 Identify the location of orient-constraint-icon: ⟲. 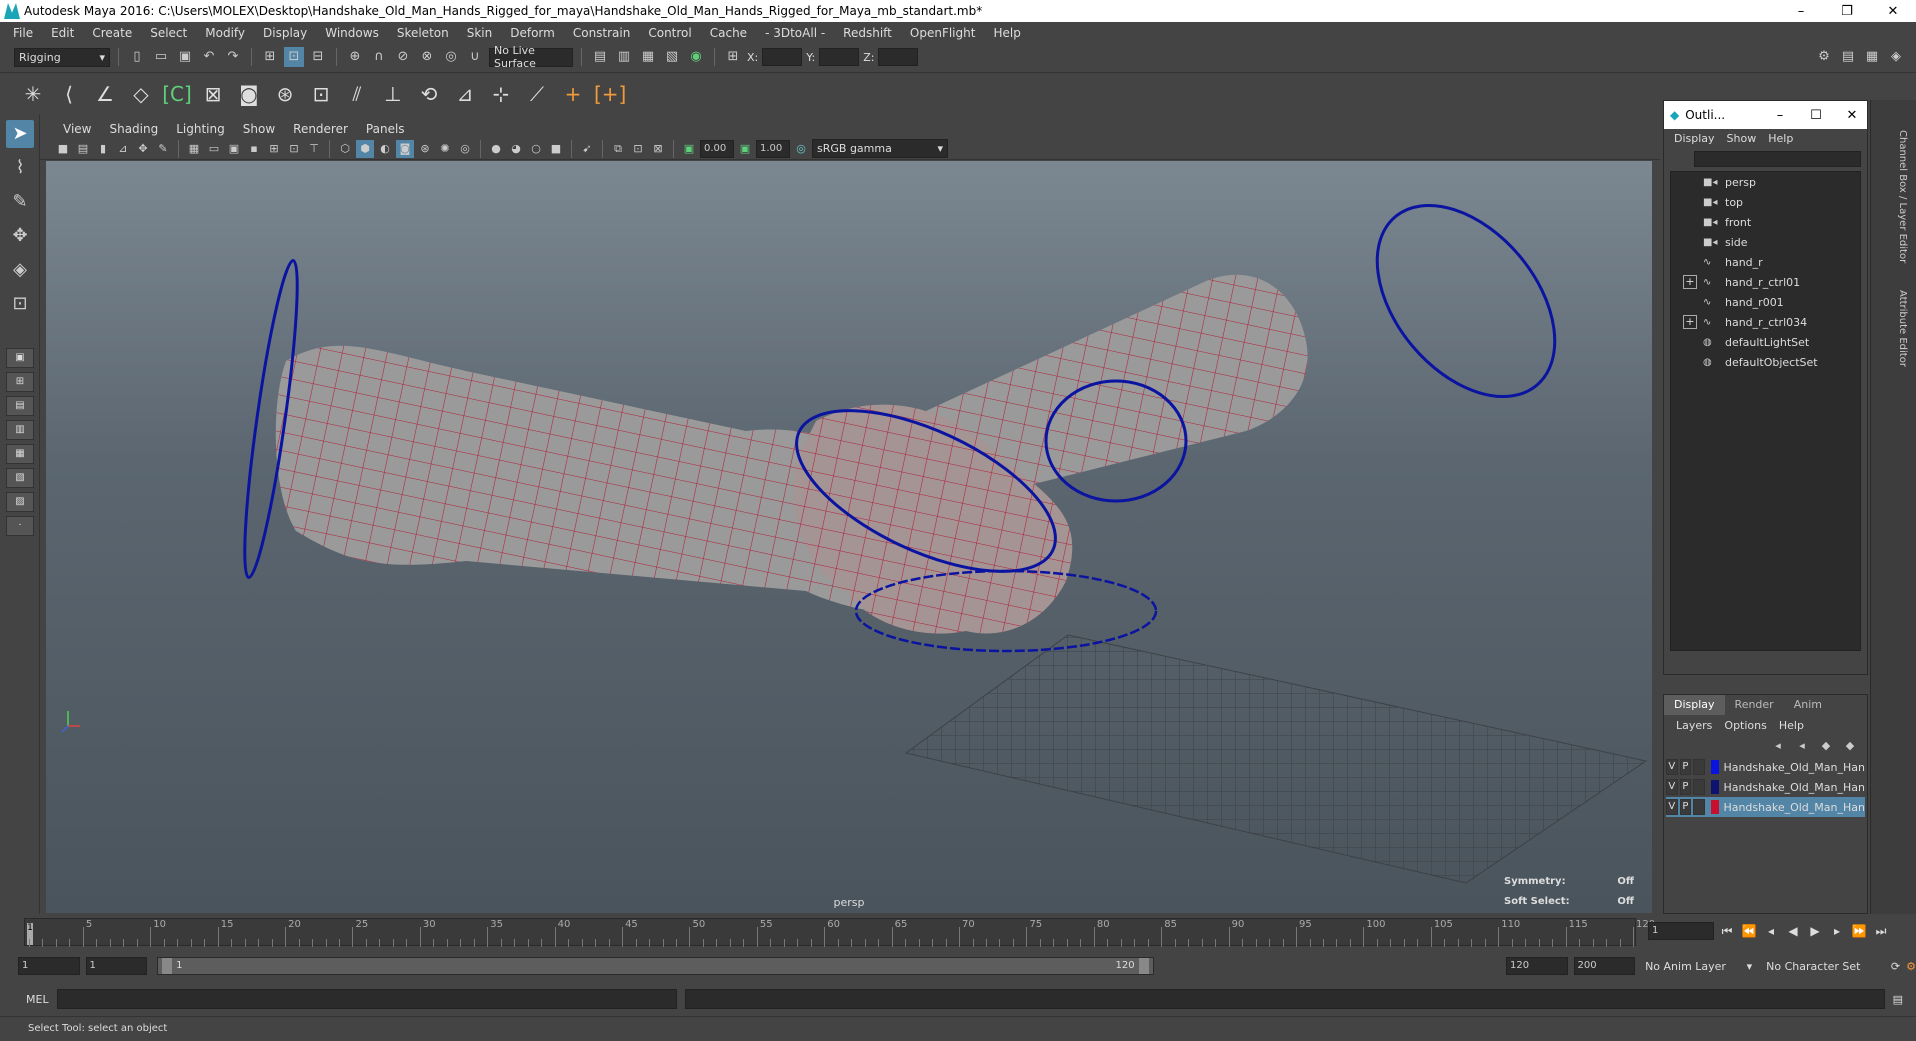
(429, 94).